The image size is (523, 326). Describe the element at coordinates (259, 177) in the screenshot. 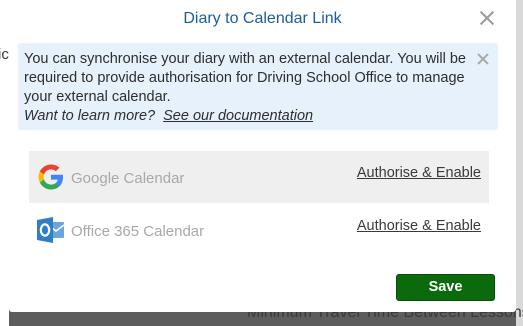

I see `calendar-row-google: Google Calendar Authorise & Enable` at that location.